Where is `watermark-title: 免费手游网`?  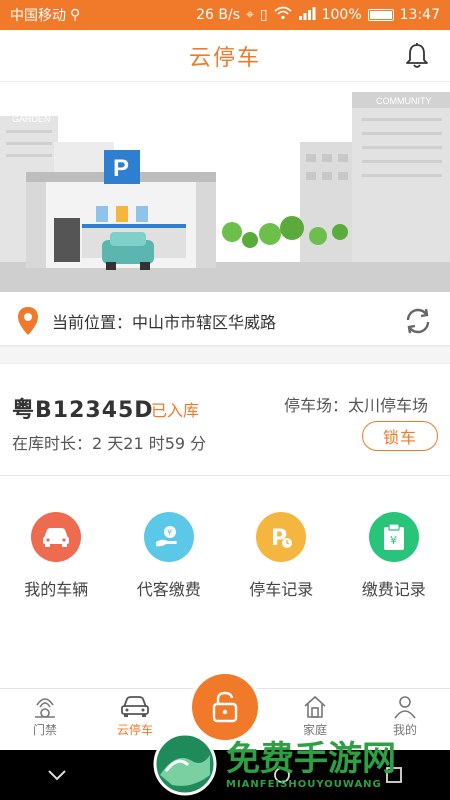 watermark-title: 免费手游网 is located at coordinates (311, 758).